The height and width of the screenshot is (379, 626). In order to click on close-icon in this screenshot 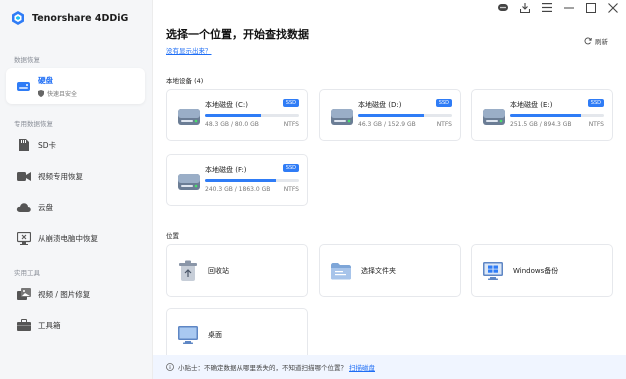, I will do `click(612, 7)`.